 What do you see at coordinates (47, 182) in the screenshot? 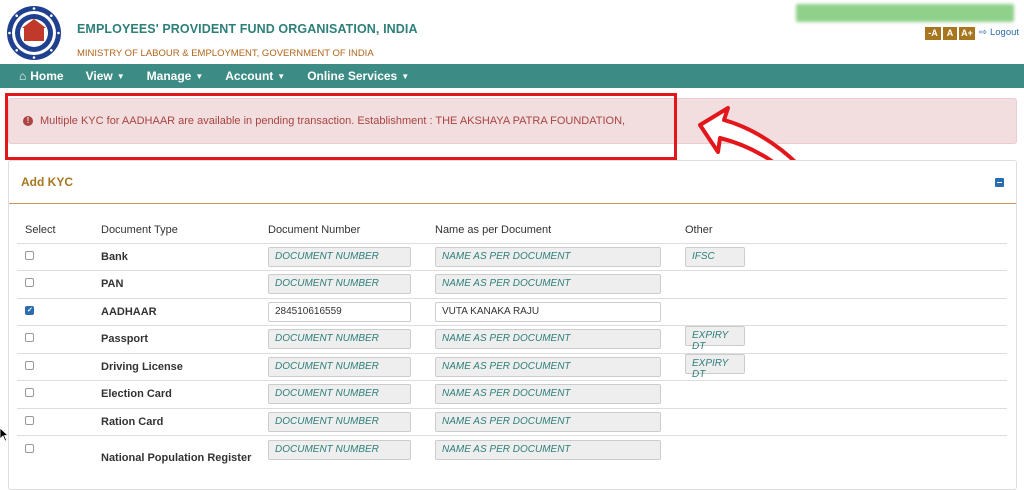
I see `panel-title: Add KYC` at bounding box center [47, 182].